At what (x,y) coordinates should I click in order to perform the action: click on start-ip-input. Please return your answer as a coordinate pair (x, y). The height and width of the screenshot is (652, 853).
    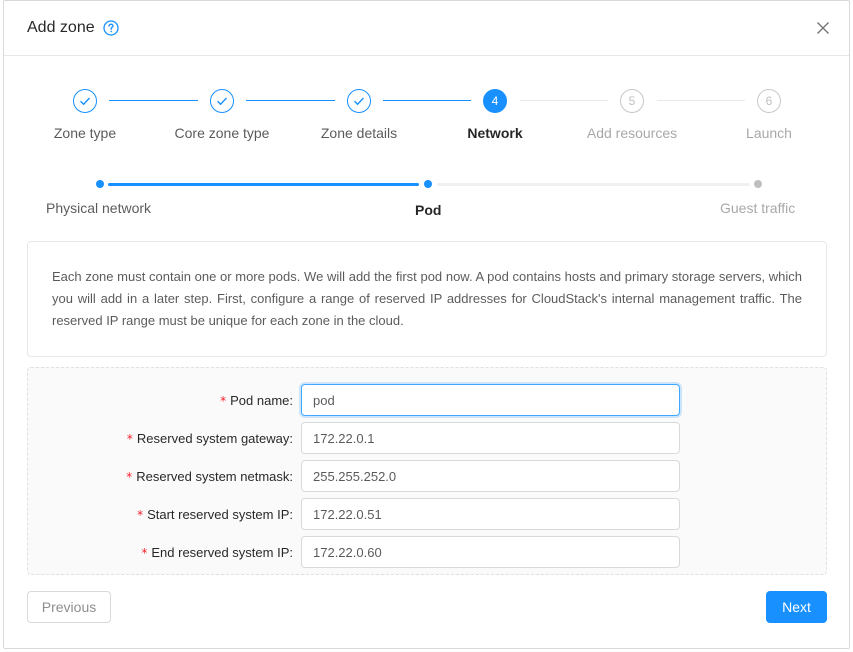
    Looking at the image, I should click on (490, 514).